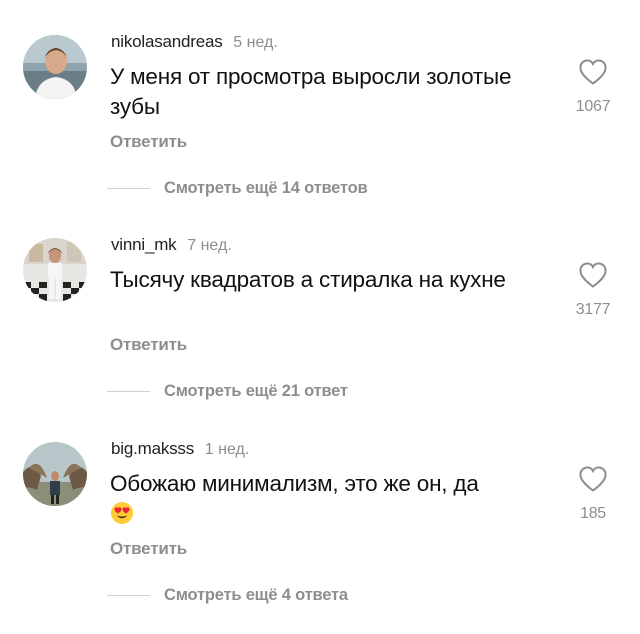 This screenshot has height=634, width=640. What do you see at coordinates (144, 244) in the screenshot?
I see `username: vinni_mk` at bounding box center [144, 244].